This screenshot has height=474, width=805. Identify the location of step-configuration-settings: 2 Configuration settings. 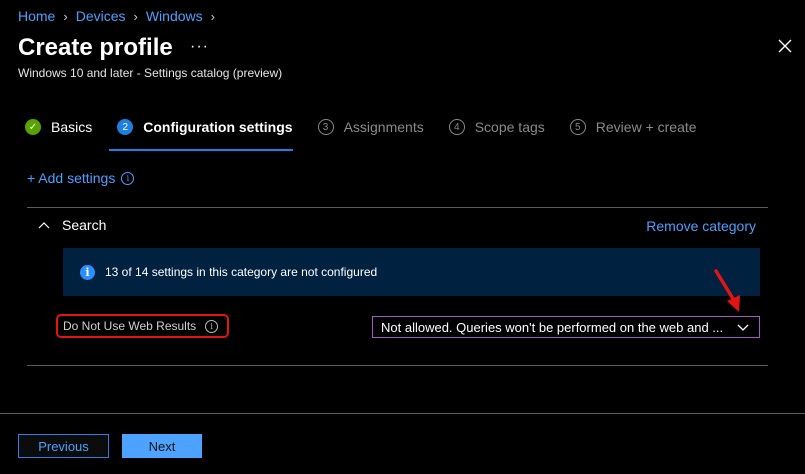
(201, 133).